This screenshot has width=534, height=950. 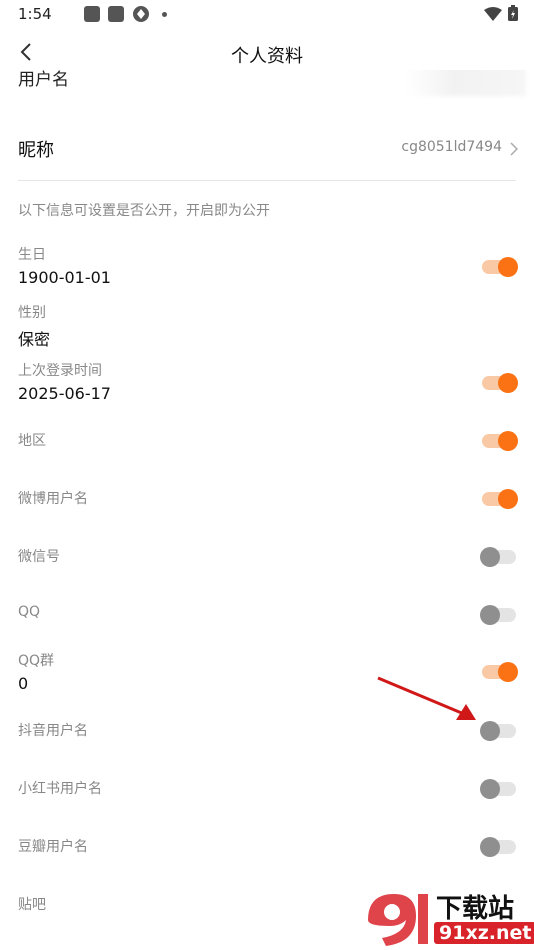 I want to click on field-value: 1900-01-01, so click(x=64, y=277).